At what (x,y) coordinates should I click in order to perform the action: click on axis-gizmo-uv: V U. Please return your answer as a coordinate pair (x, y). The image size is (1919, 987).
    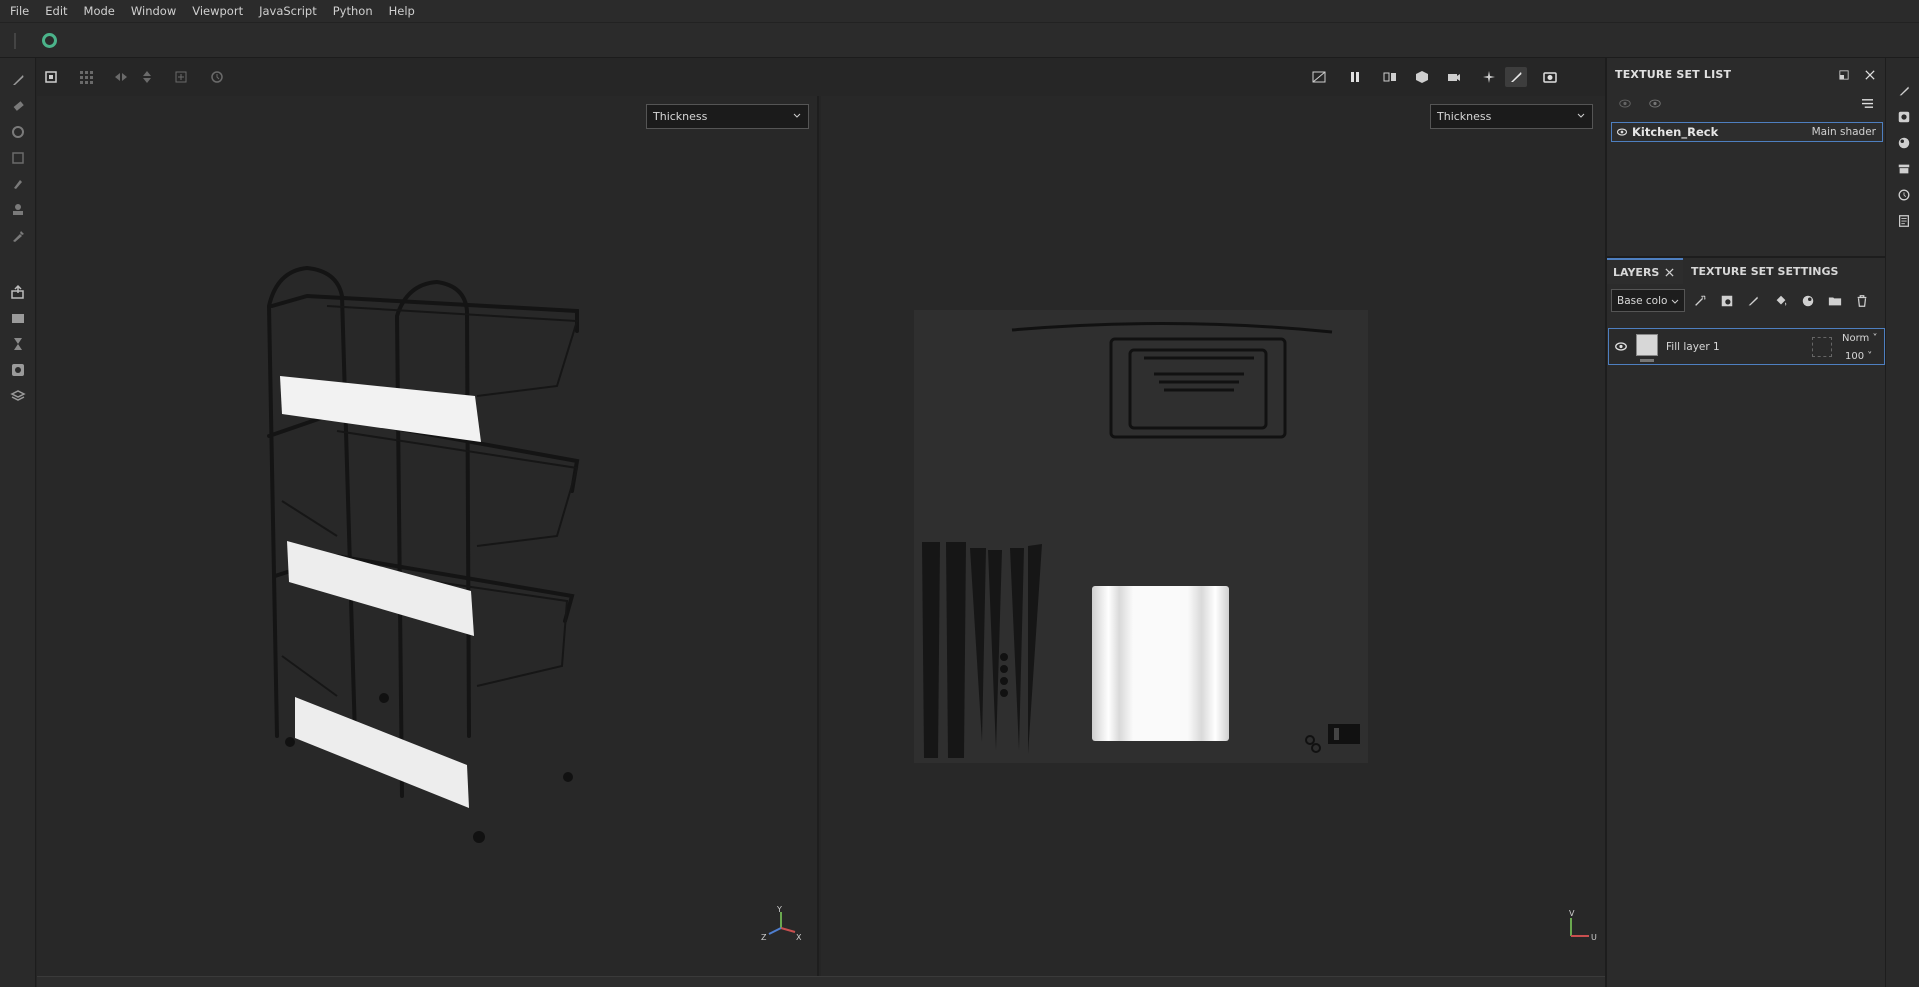
    Looking at the image, I should click on (1583, 925).